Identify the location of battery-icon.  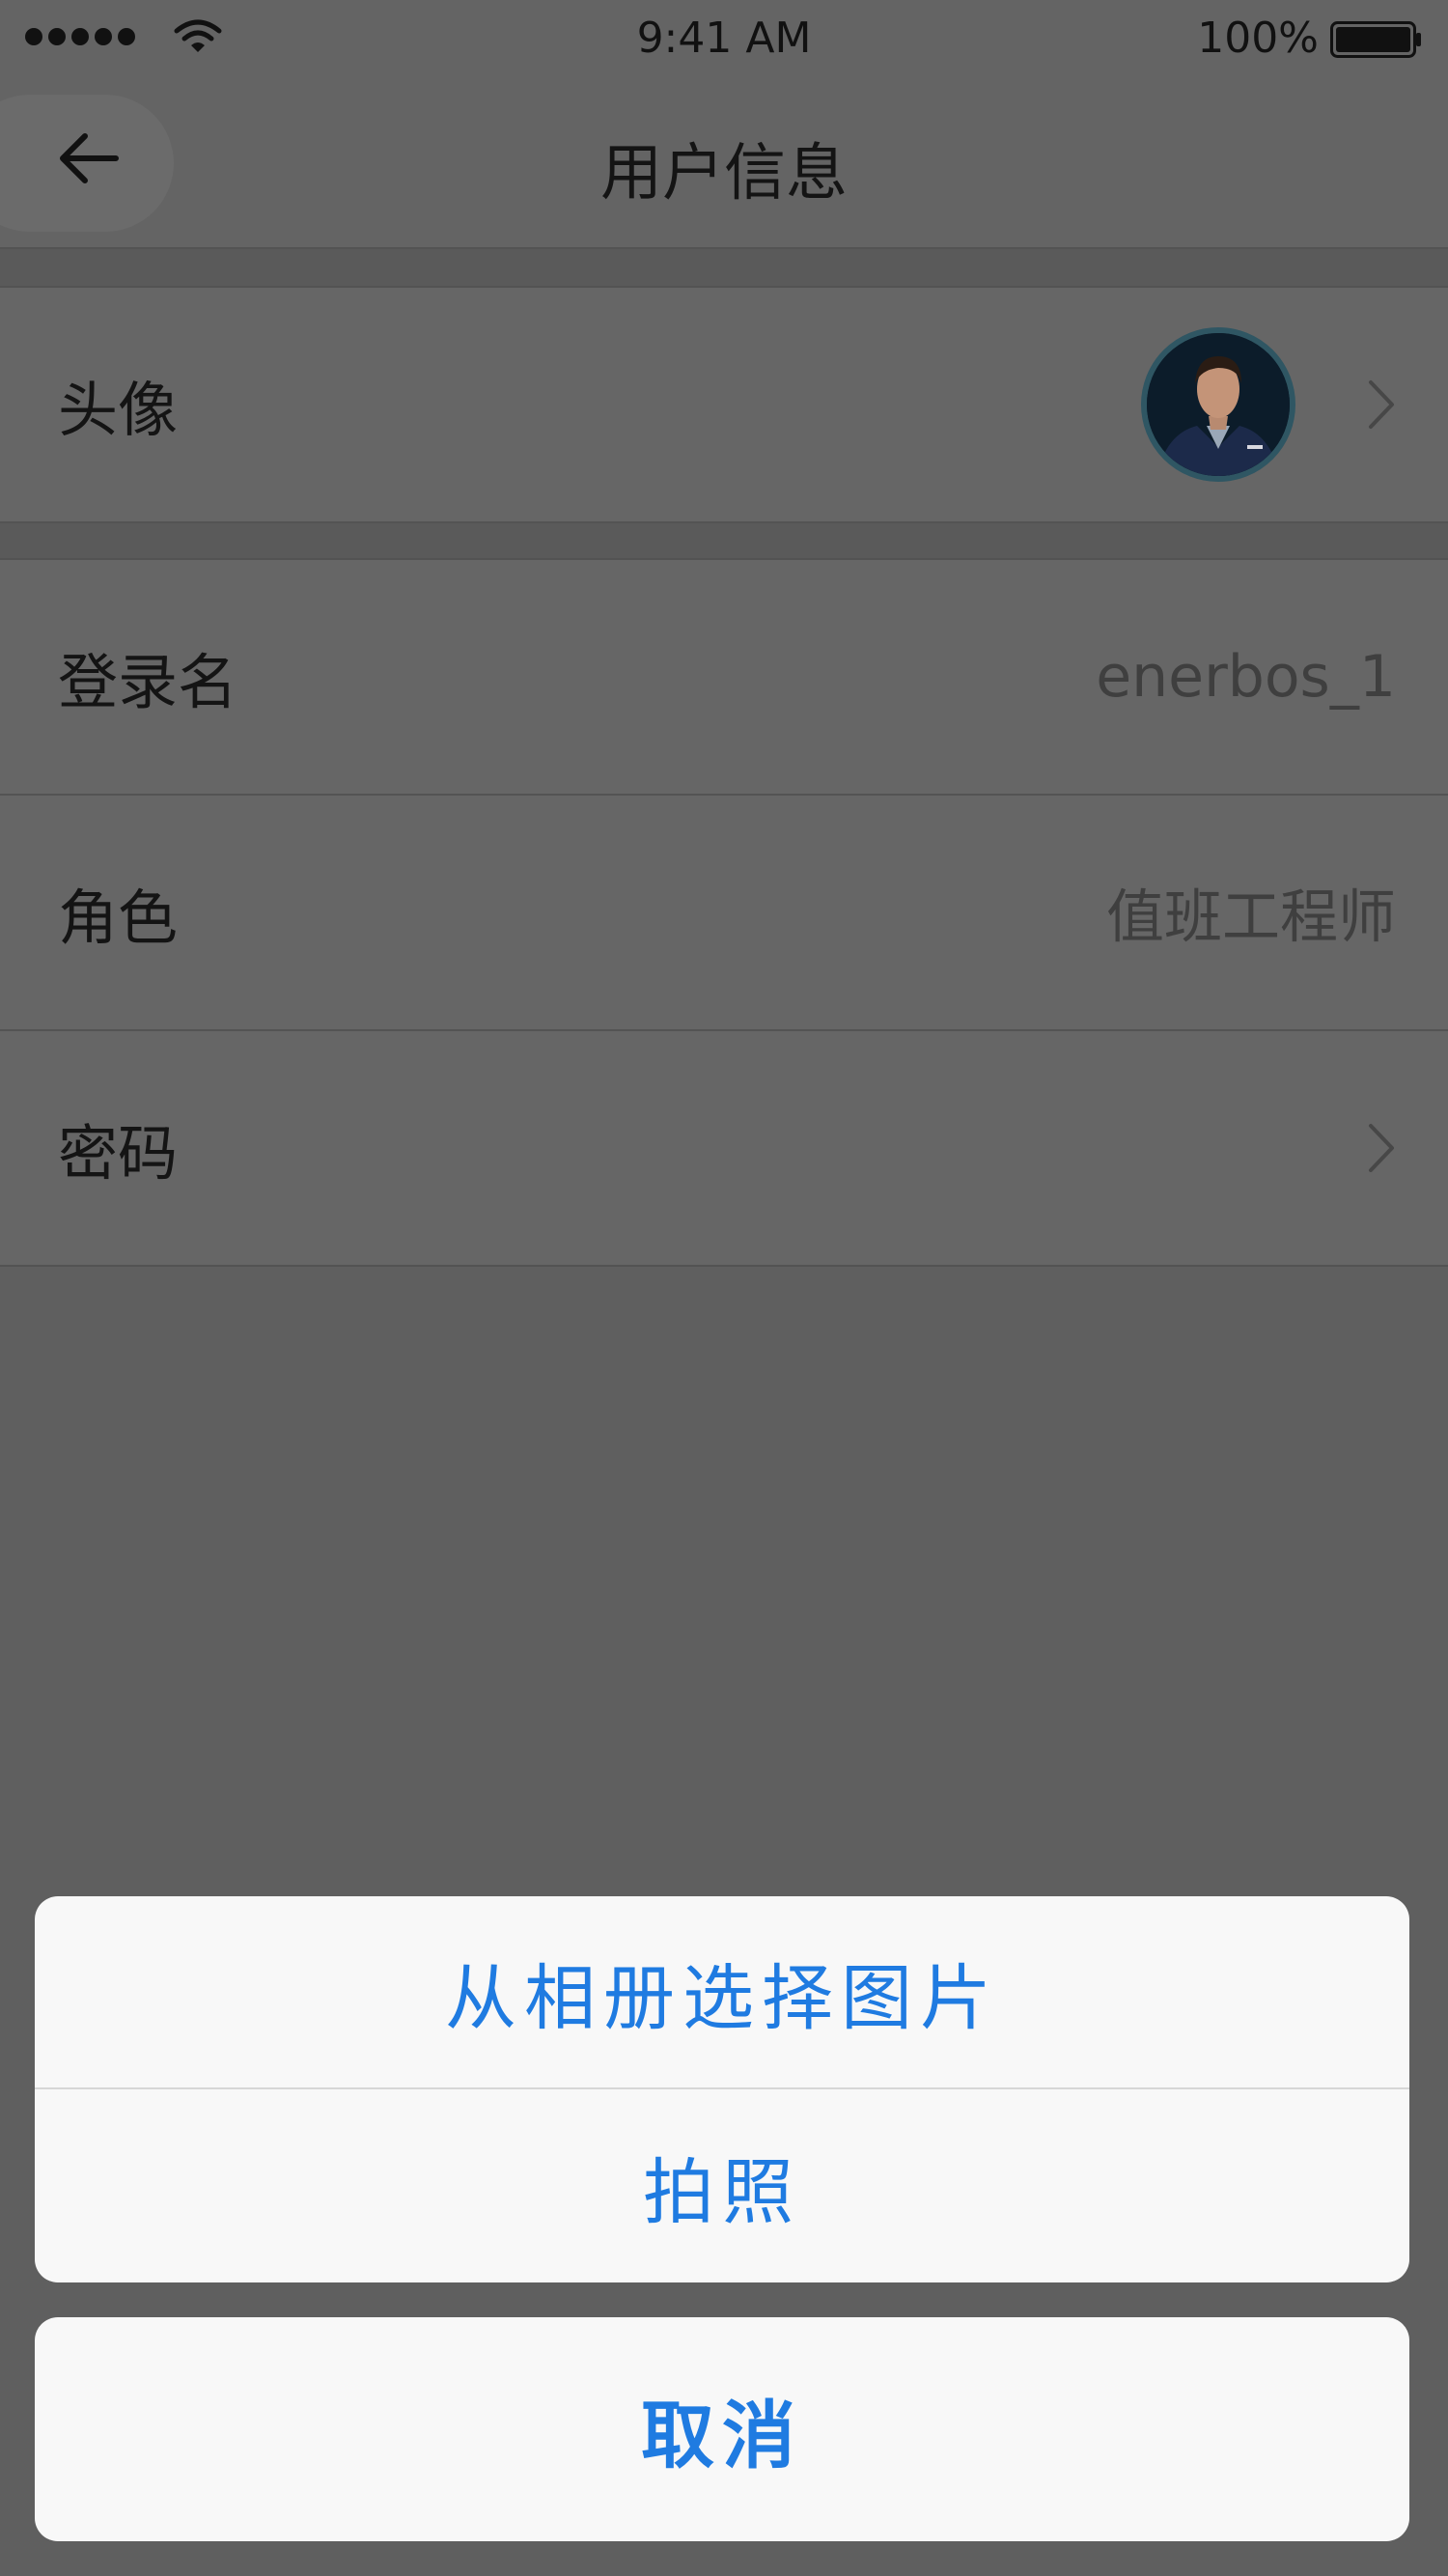
(1375, 40).